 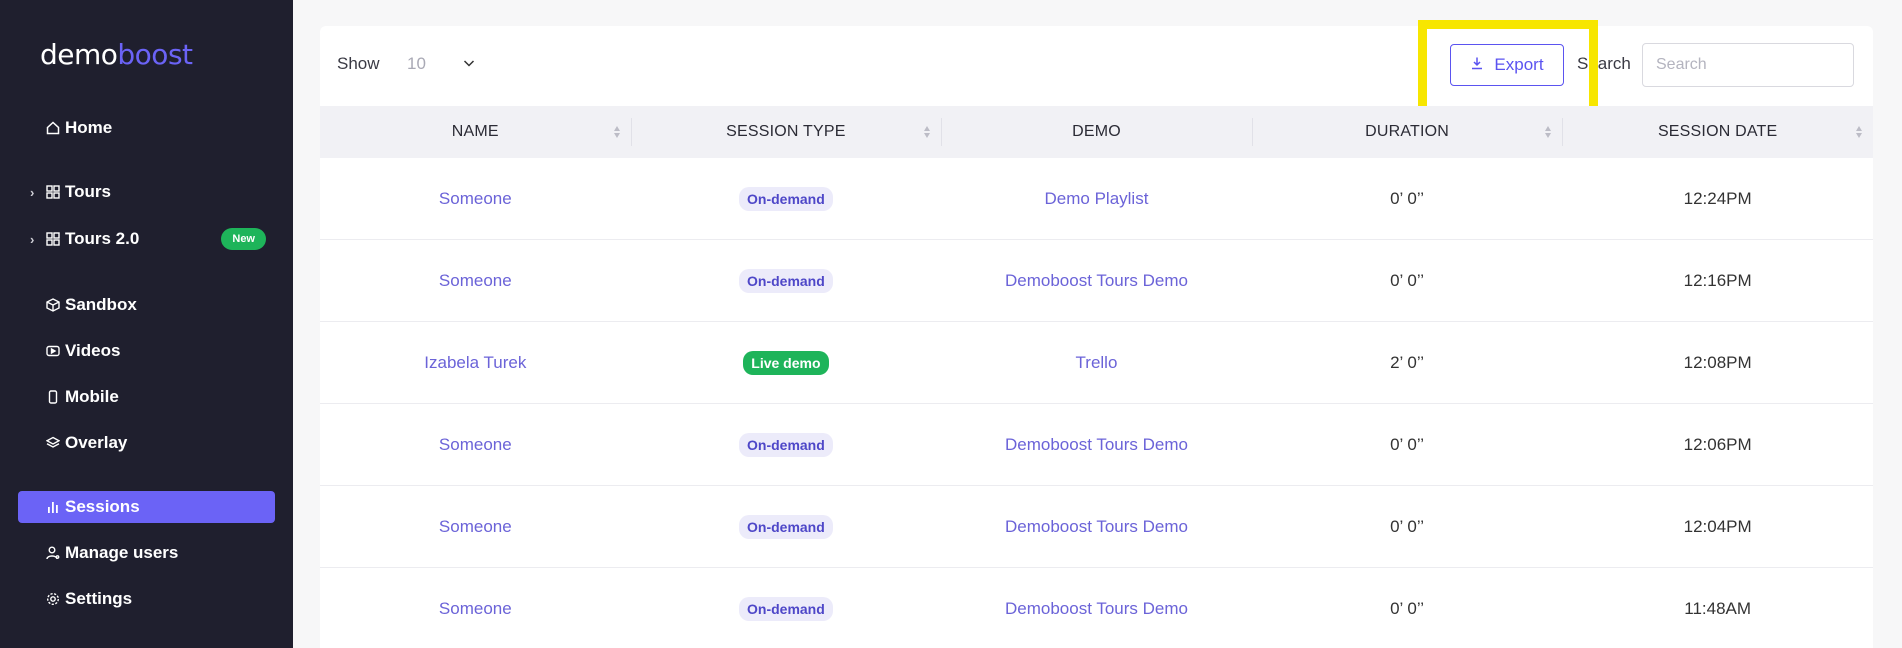 What do you see at coordinates (1717, 280) in the screenshot?
I see `session-date-cell: 12:16PM` at bounding box center [1717, 280].